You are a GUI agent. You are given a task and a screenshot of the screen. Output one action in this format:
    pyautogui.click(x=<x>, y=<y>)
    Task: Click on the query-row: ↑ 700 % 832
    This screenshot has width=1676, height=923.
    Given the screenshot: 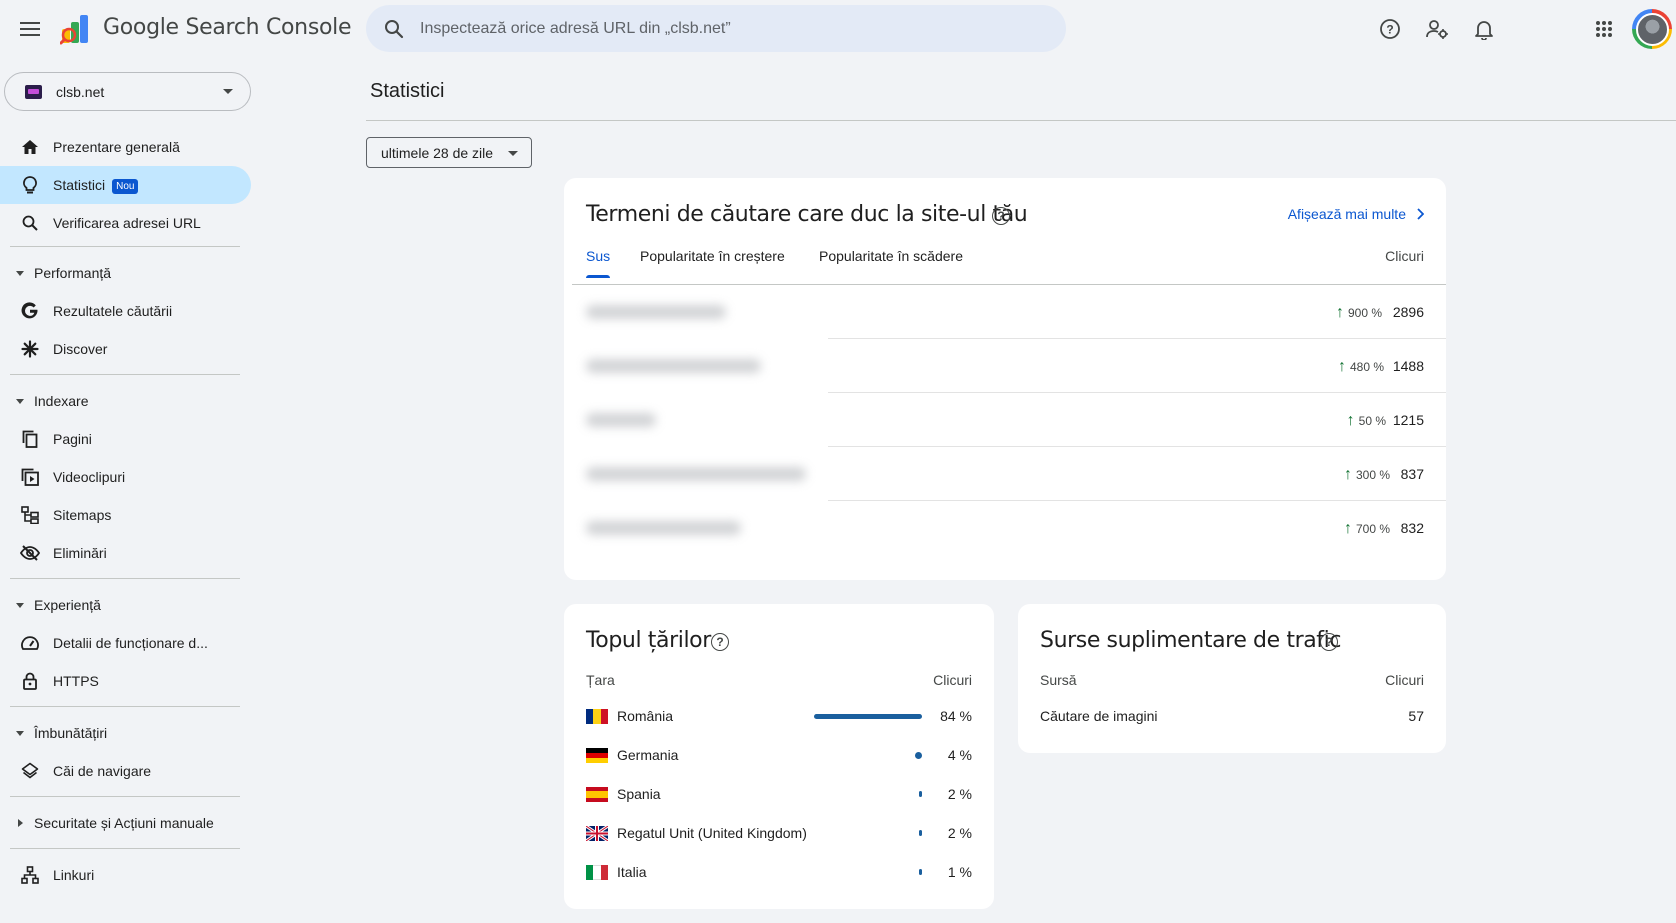 What is the action you would take?
    pyautogui.click(x=1005, y=528)
    